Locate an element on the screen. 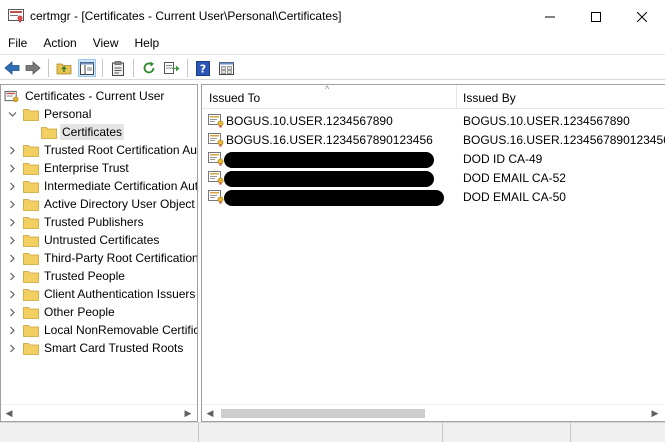 The height and width of the screenshot is (442, 665). tree-root-certificates-current-user: Certificates - Current User is located at coordinates (85, 96).